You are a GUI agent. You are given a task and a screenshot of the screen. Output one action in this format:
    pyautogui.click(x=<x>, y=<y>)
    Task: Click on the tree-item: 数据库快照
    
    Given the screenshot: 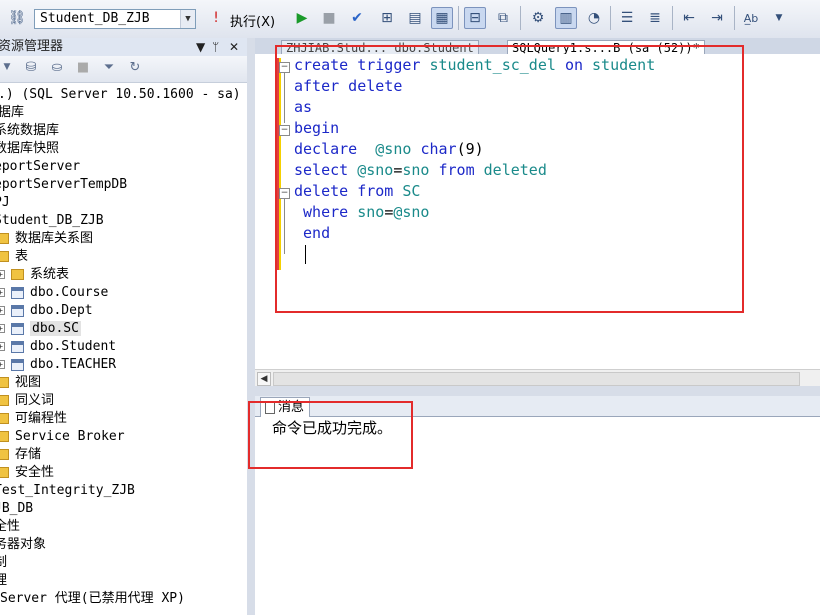 What is the action you would take?
    pyautogui.click(x=29, y=149)
    